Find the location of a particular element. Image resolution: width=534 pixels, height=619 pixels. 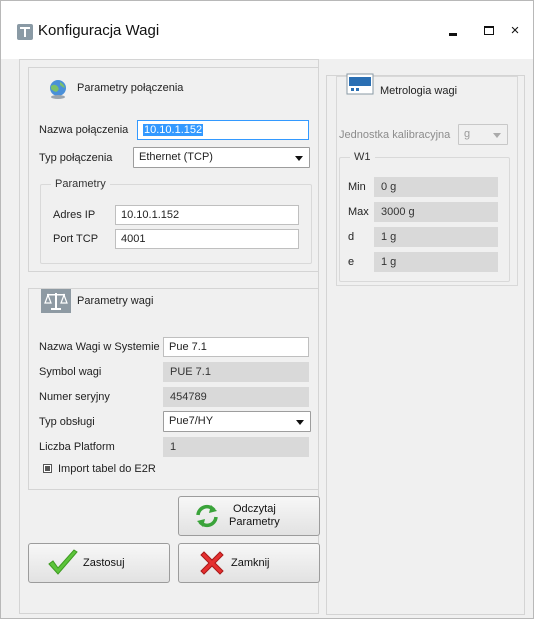

metrology-min-value: 0 g is located at coordinates (436, 187).